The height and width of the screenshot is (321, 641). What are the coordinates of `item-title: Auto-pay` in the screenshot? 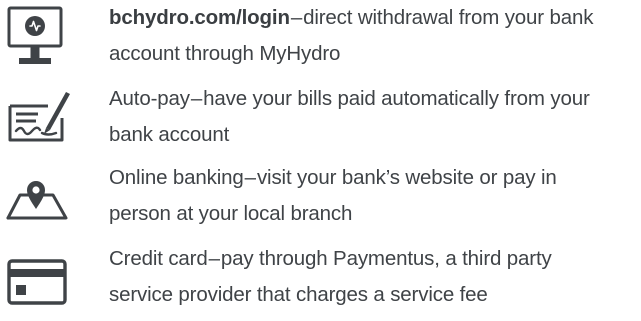 It's located at (149, 98).